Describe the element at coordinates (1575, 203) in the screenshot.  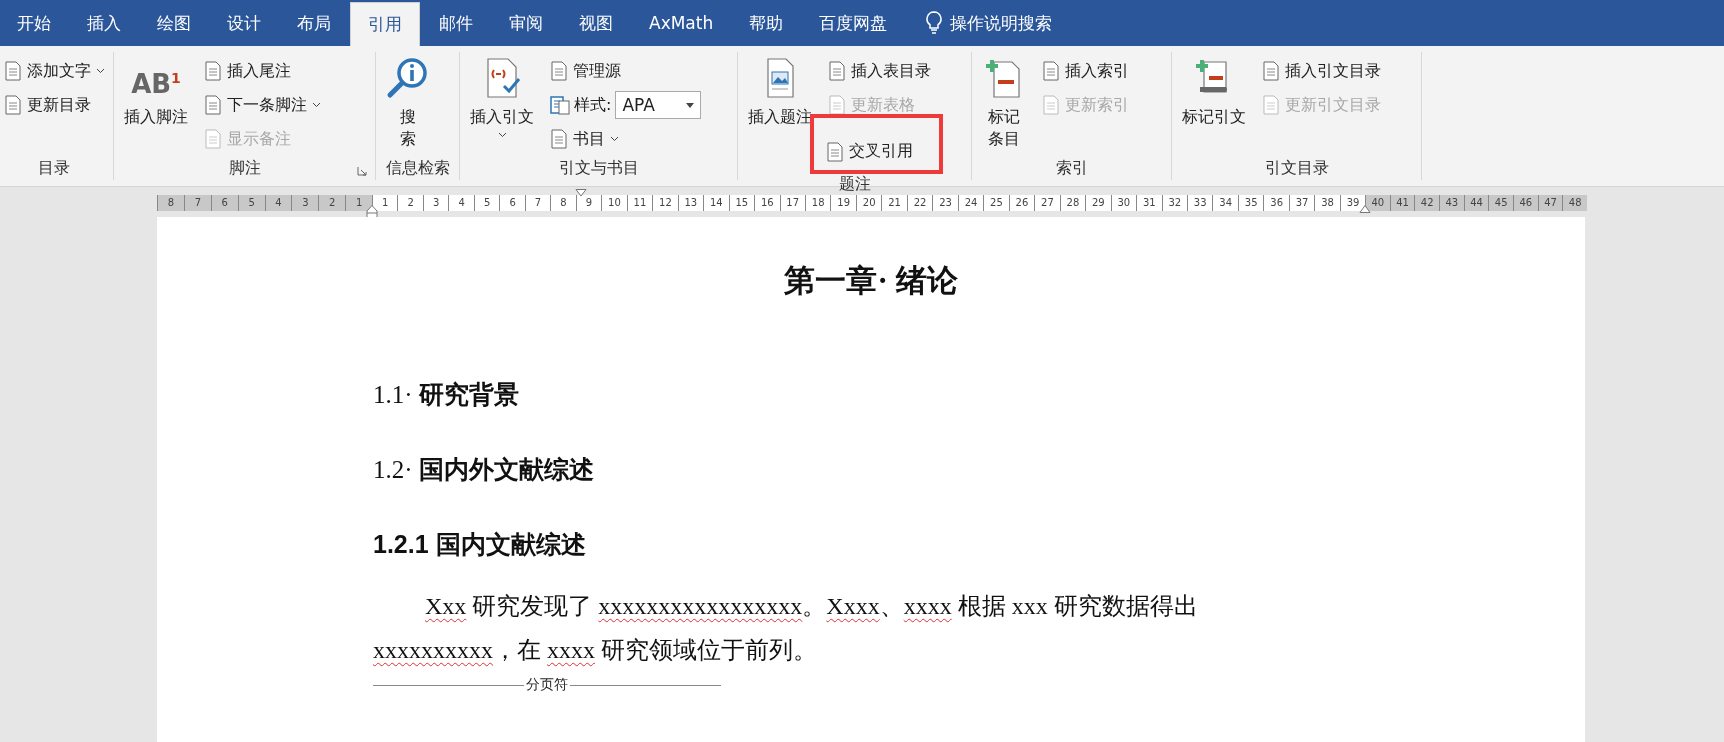
I see `ruler-number: 48` at that location.